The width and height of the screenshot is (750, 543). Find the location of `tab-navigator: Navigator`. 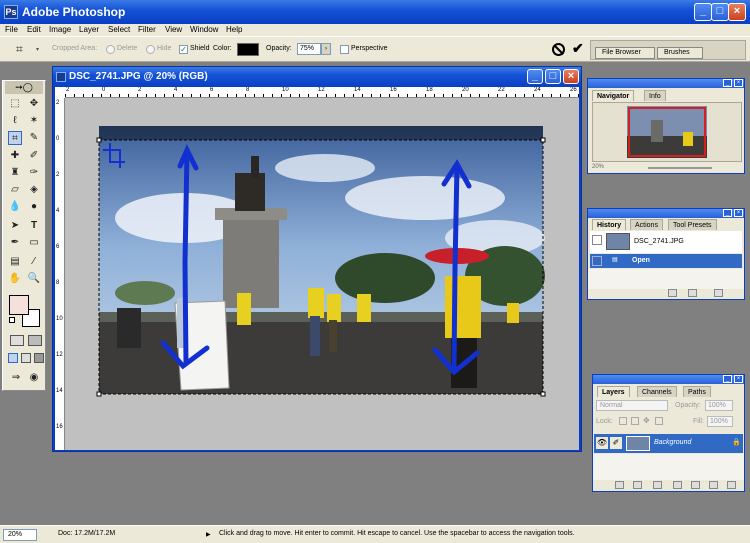

tab-navigator: Navigator is located at coordinates (613, 95).